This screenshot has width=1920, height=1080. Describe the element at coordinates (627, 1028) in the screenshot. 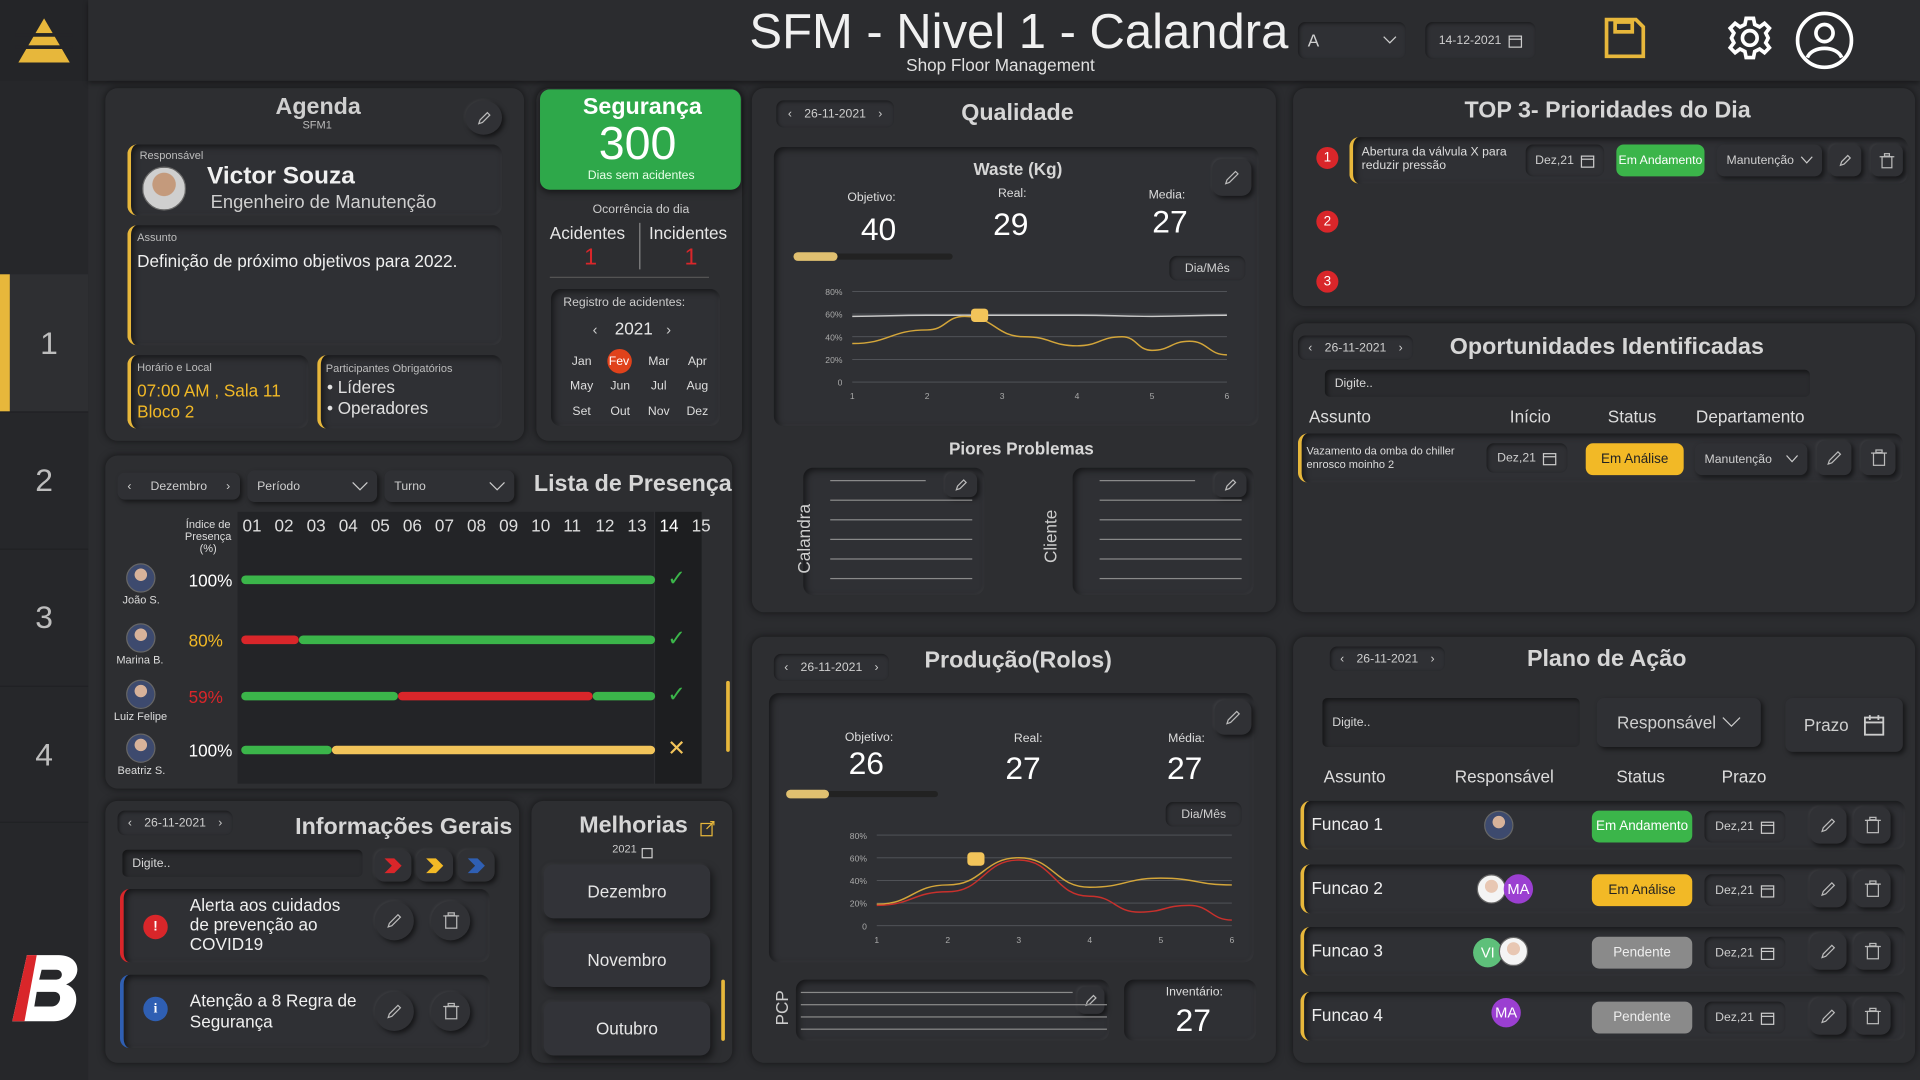

I see `melhoria-month-button: Outubro` at that location.